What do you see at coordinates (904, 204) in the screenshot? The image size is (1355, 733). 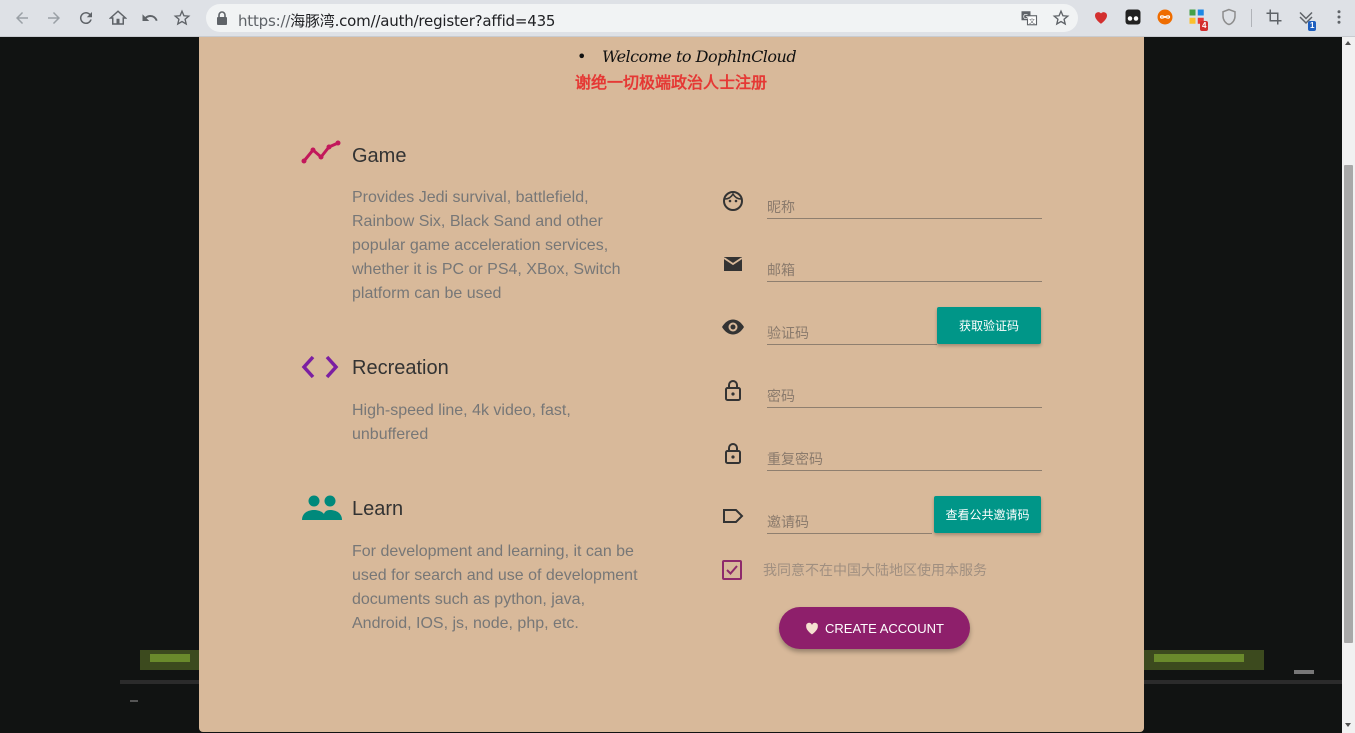 I see `nickname-input` at bounding box center [904, 204].